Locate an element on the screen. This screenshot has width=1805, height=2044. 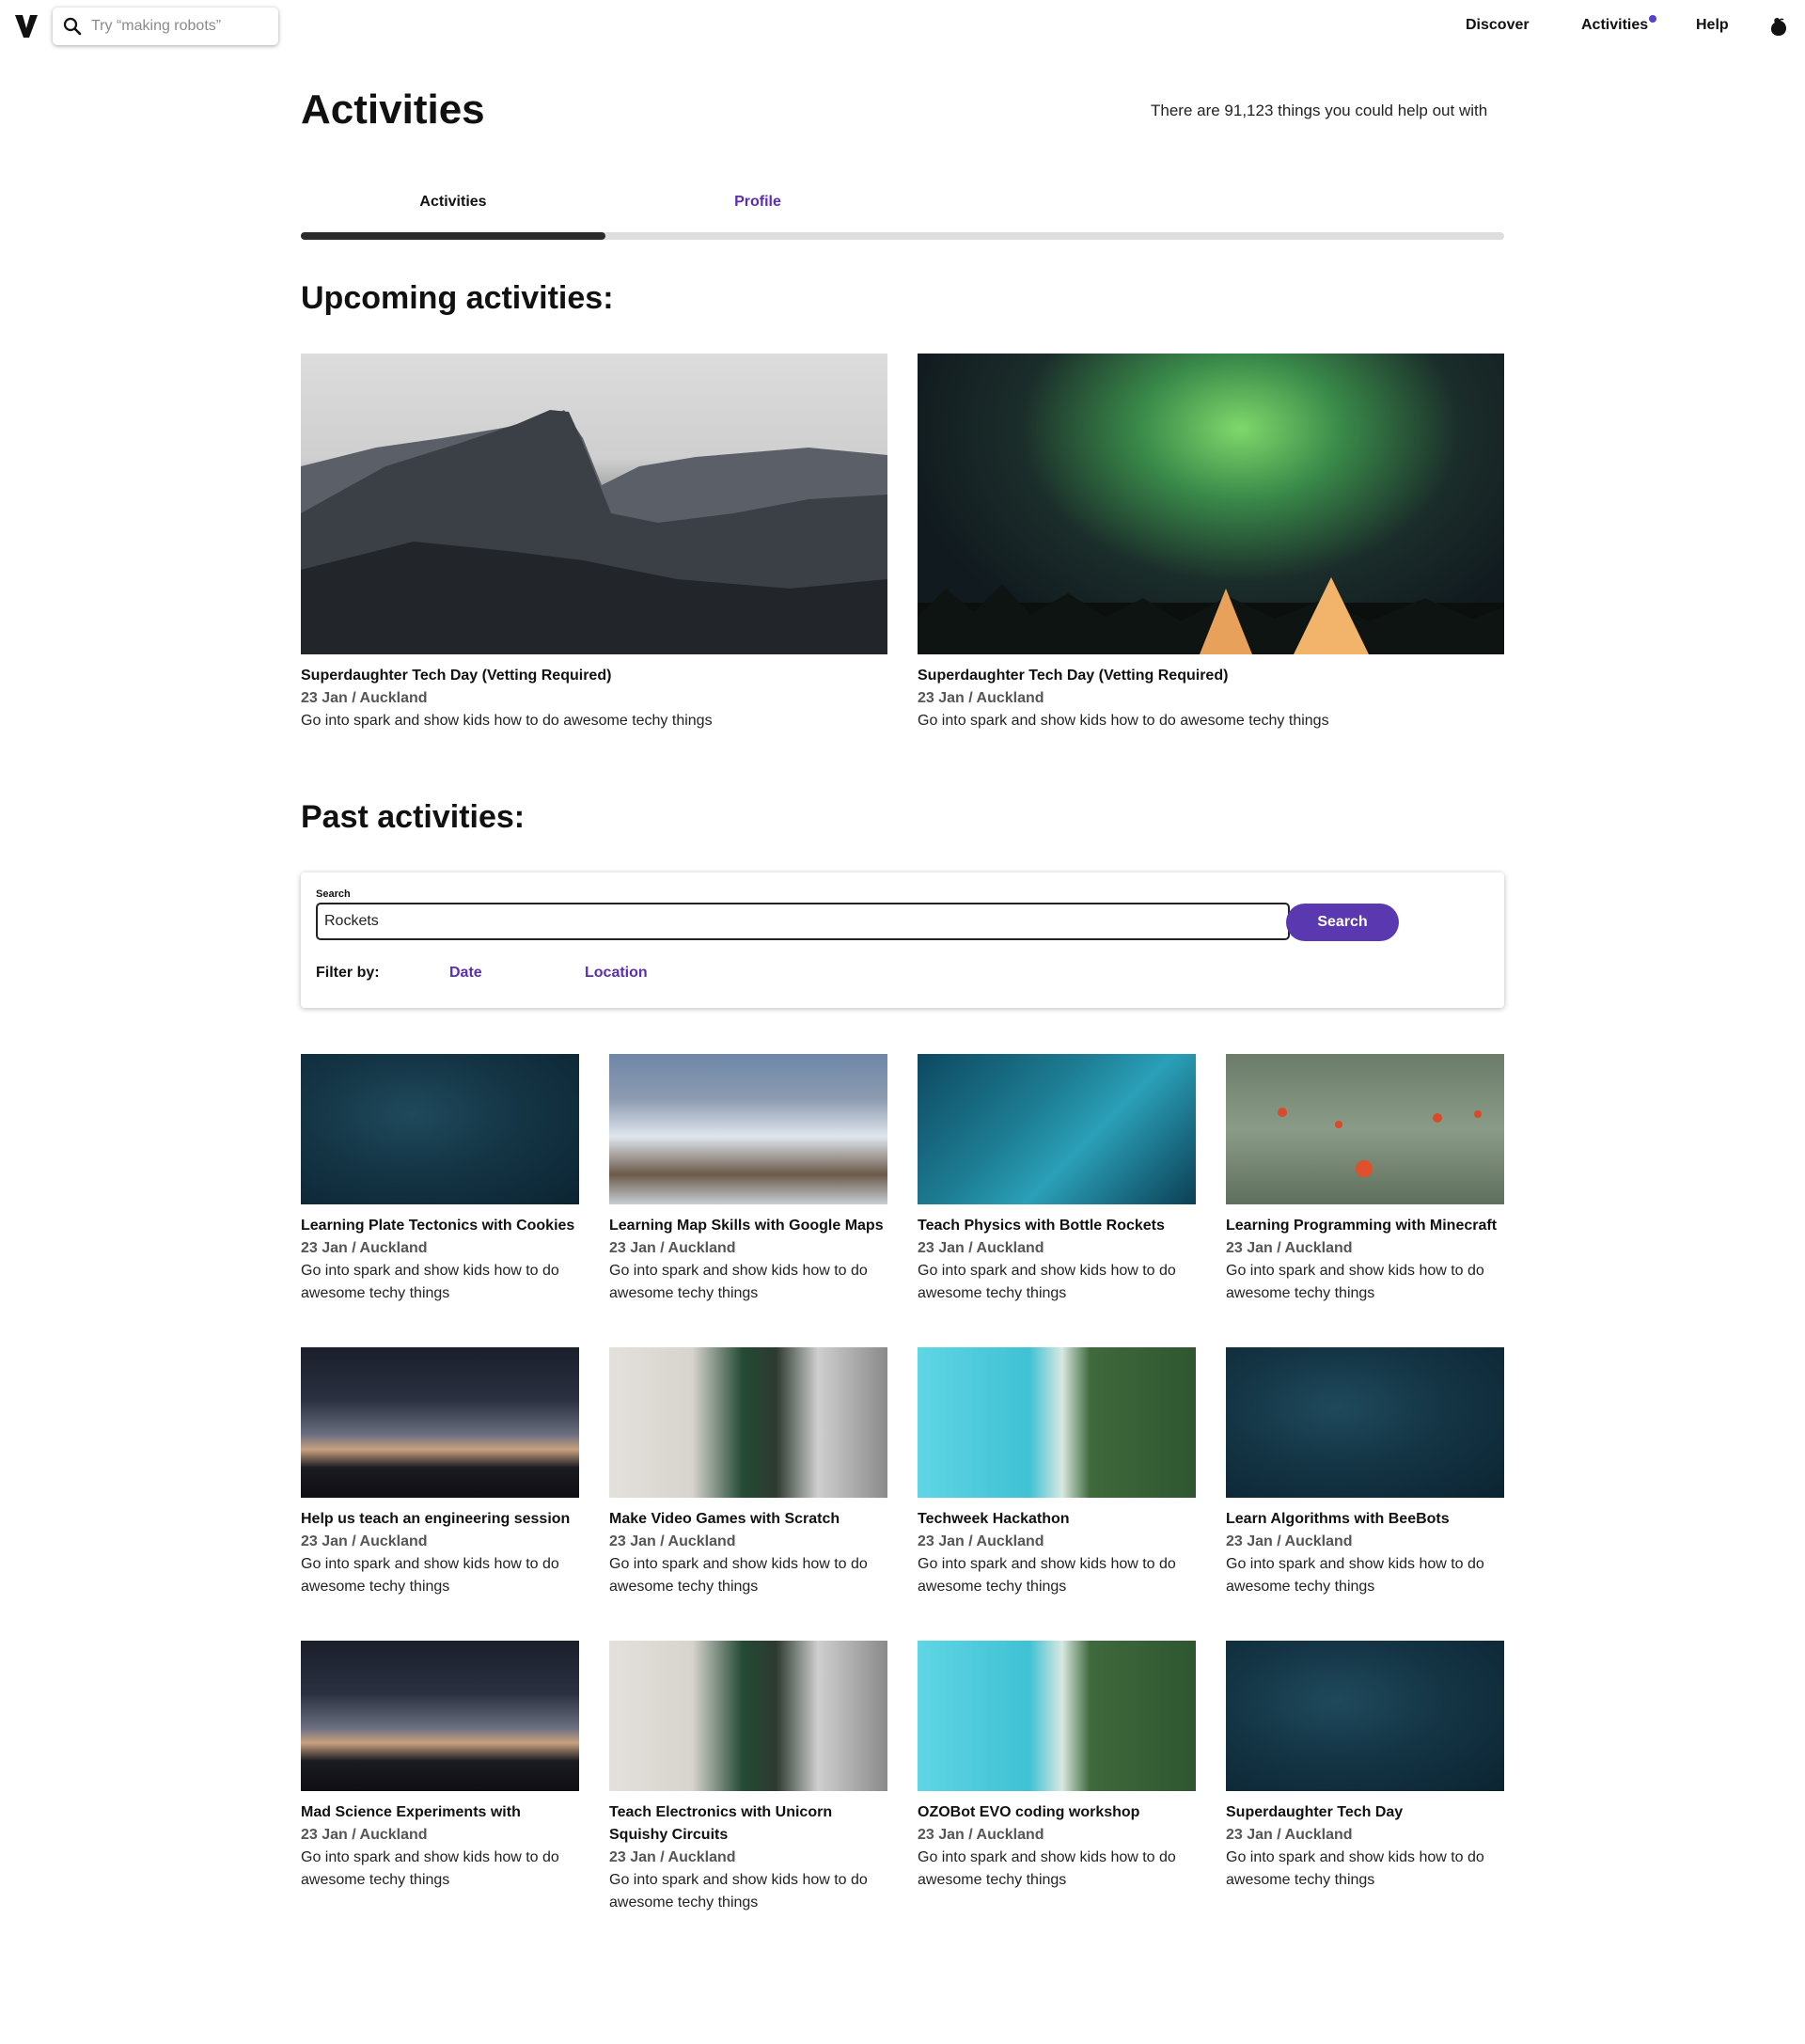
past-search-input is located at coordinates (803, 921).